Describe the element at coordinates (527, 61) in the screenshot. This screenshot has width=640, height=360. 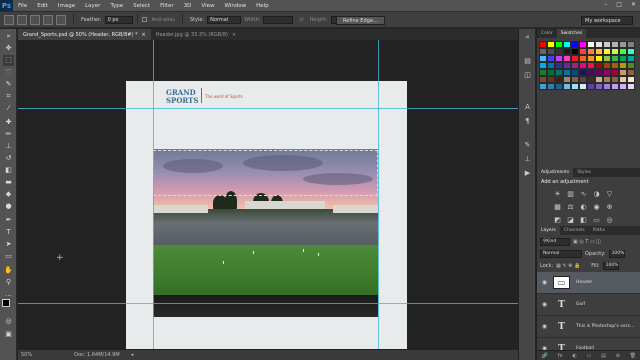
I see `history-icon: ▤` at that location.